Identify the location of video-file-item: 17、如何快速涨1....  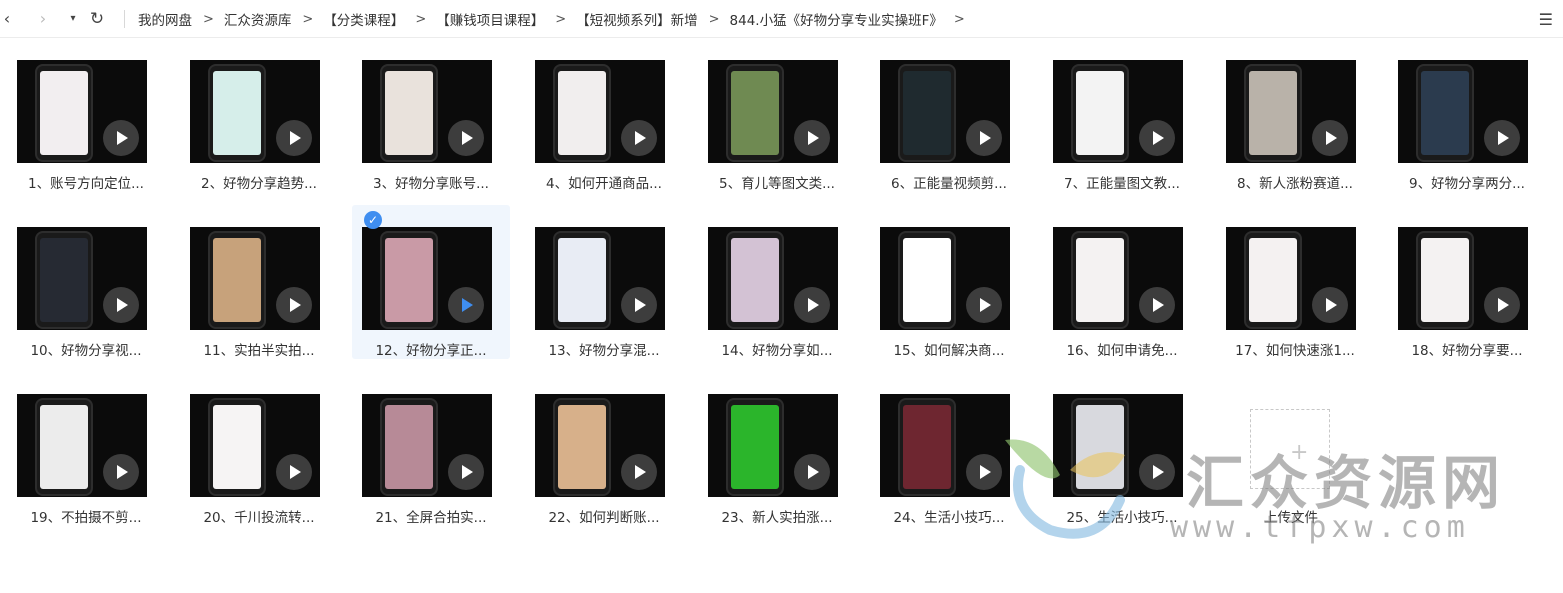
(1295, 282).